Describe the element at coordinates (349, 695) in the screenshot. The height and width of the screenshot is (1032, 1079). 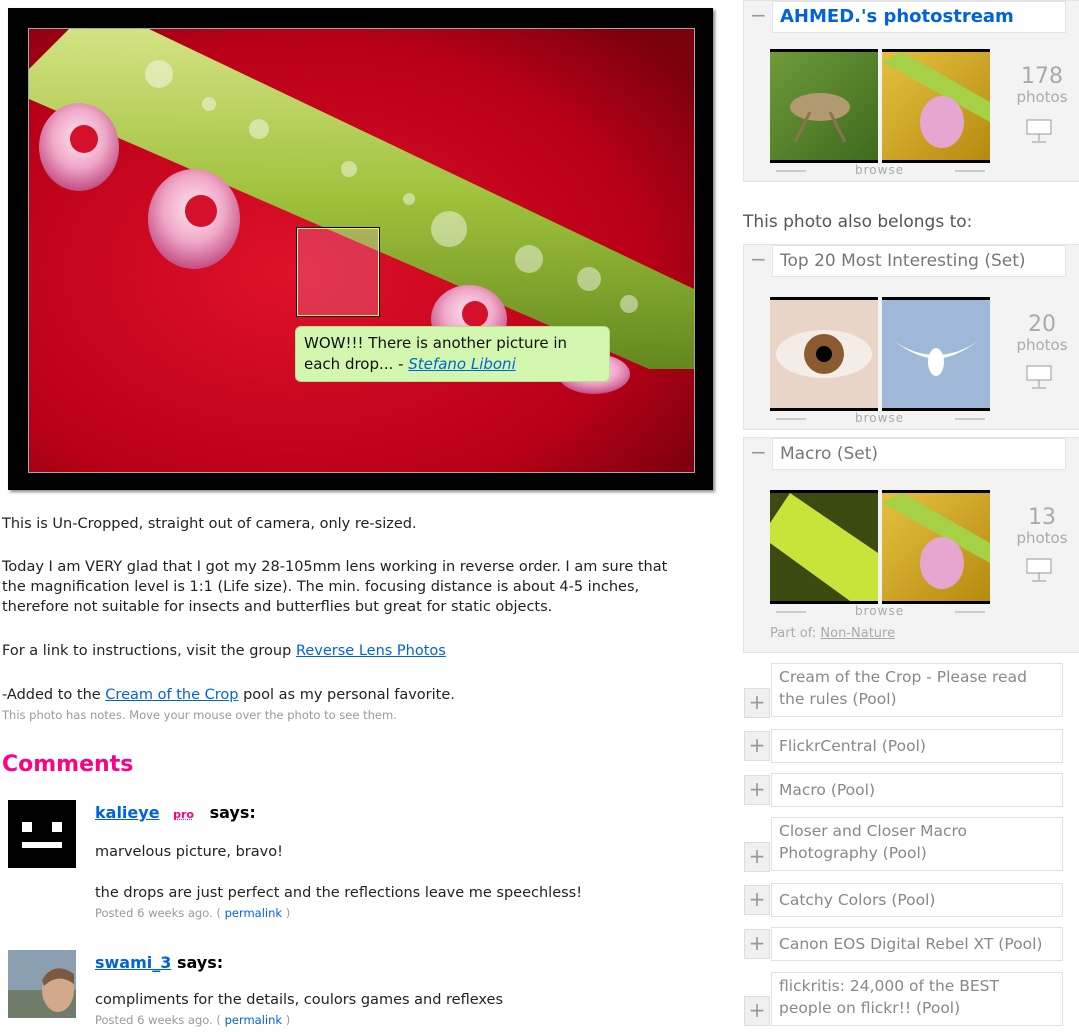
I see `pool-note-suffix: pool as my personal favorite.` at that location.